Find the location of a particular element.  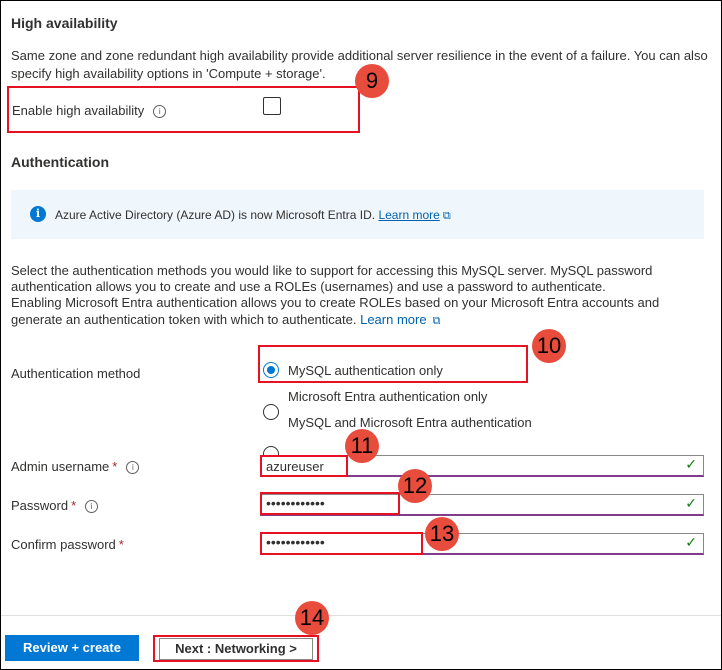

enable-ha-label-text: Enable high availability is located at coordinates (78, 110).